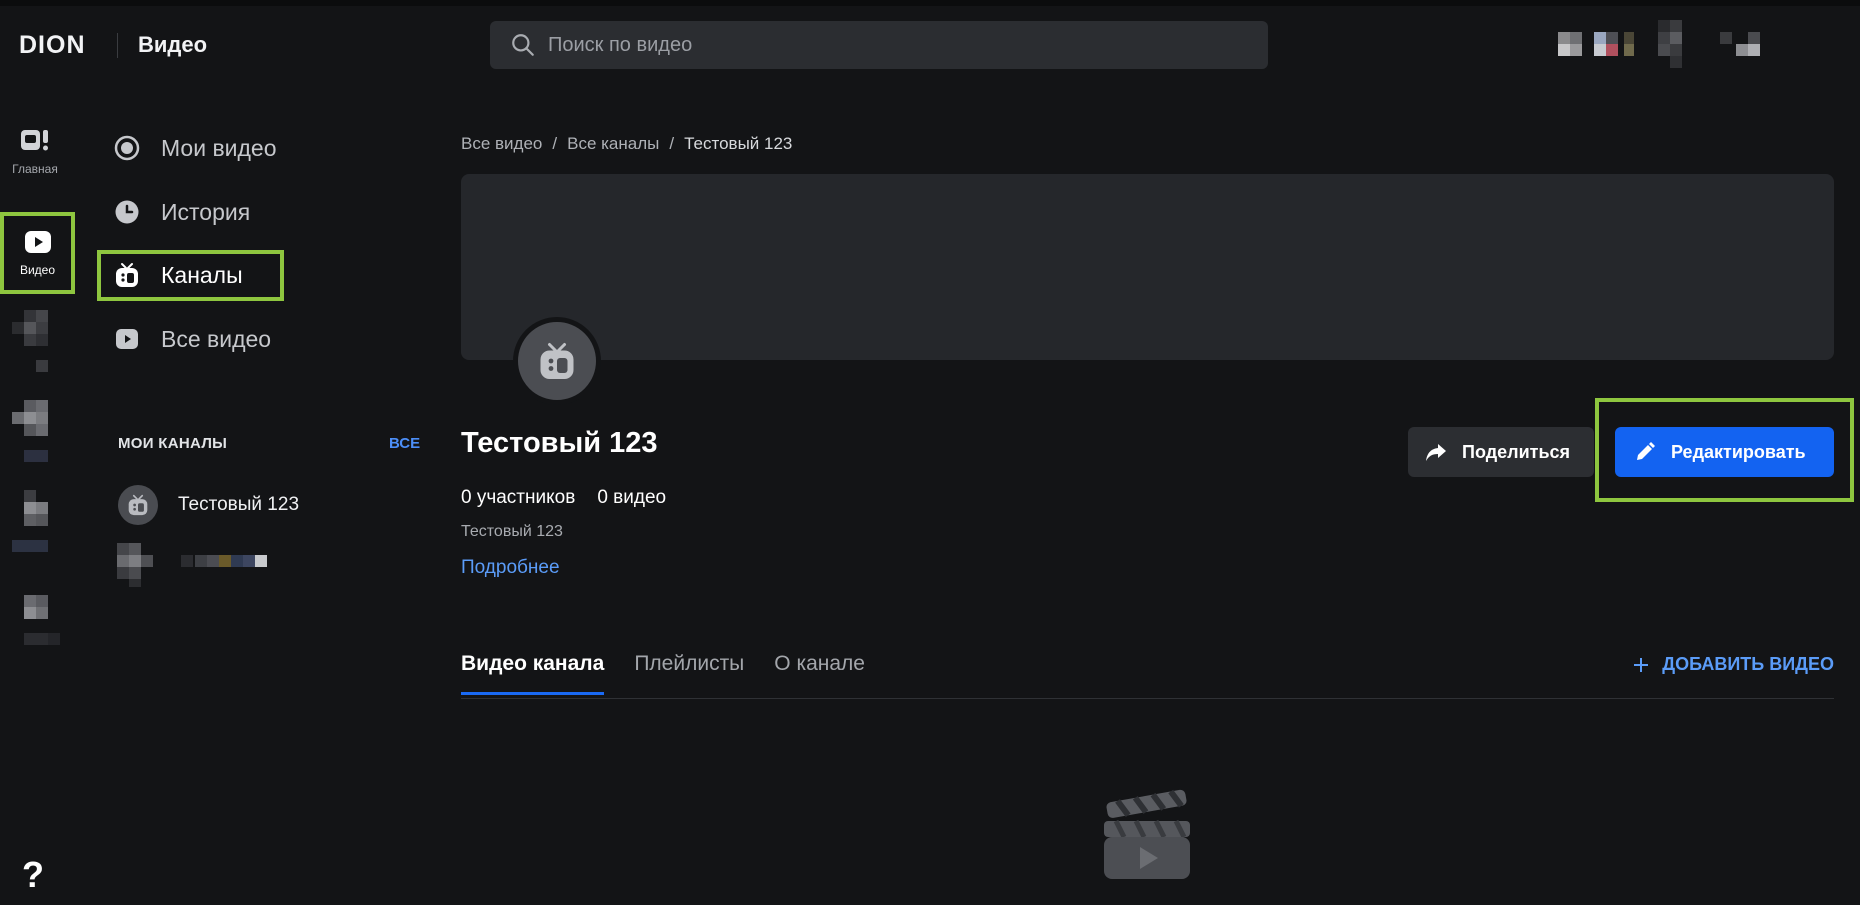  I want to click on nav-all-videos: Все видео, so click(192, 339).